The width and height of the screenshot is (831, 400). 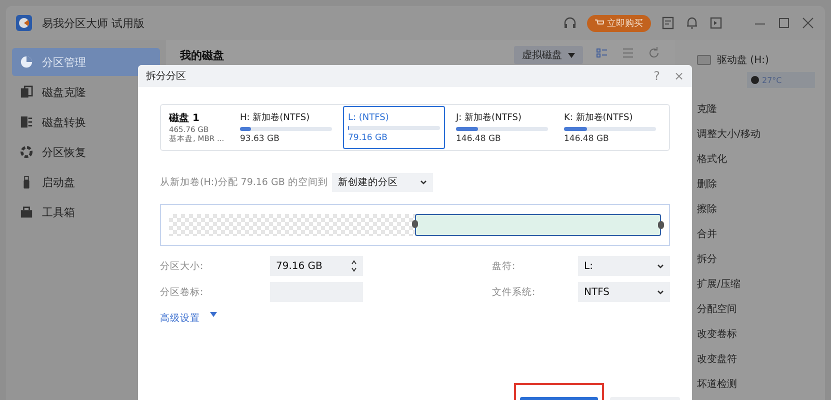 I want to click on select-field: L:, so click(x=624, y=266).